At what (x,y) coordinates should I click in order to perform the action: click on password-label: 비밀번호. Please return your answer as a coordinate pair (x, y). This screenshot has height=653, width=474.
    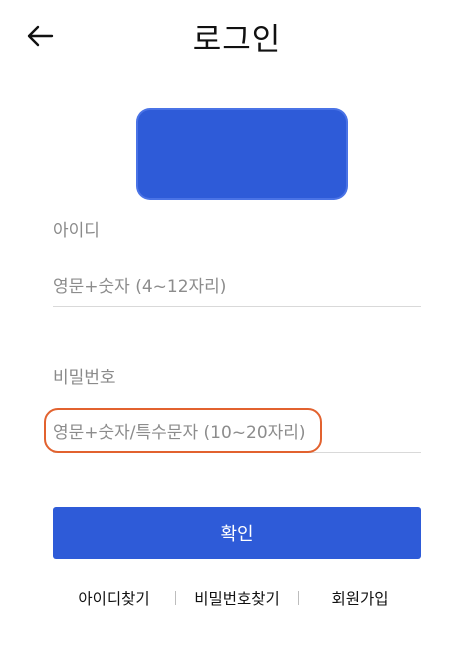
    Looking at the image, I should click on (84, 378).